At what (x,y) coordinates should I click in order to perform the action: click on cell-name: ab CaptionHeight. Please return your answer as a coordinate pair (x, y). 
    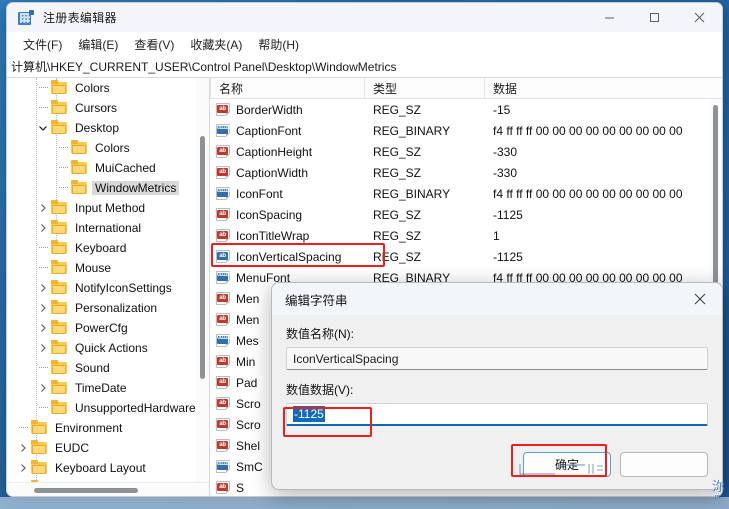
    Looking at the image, I should click on (287, 151).